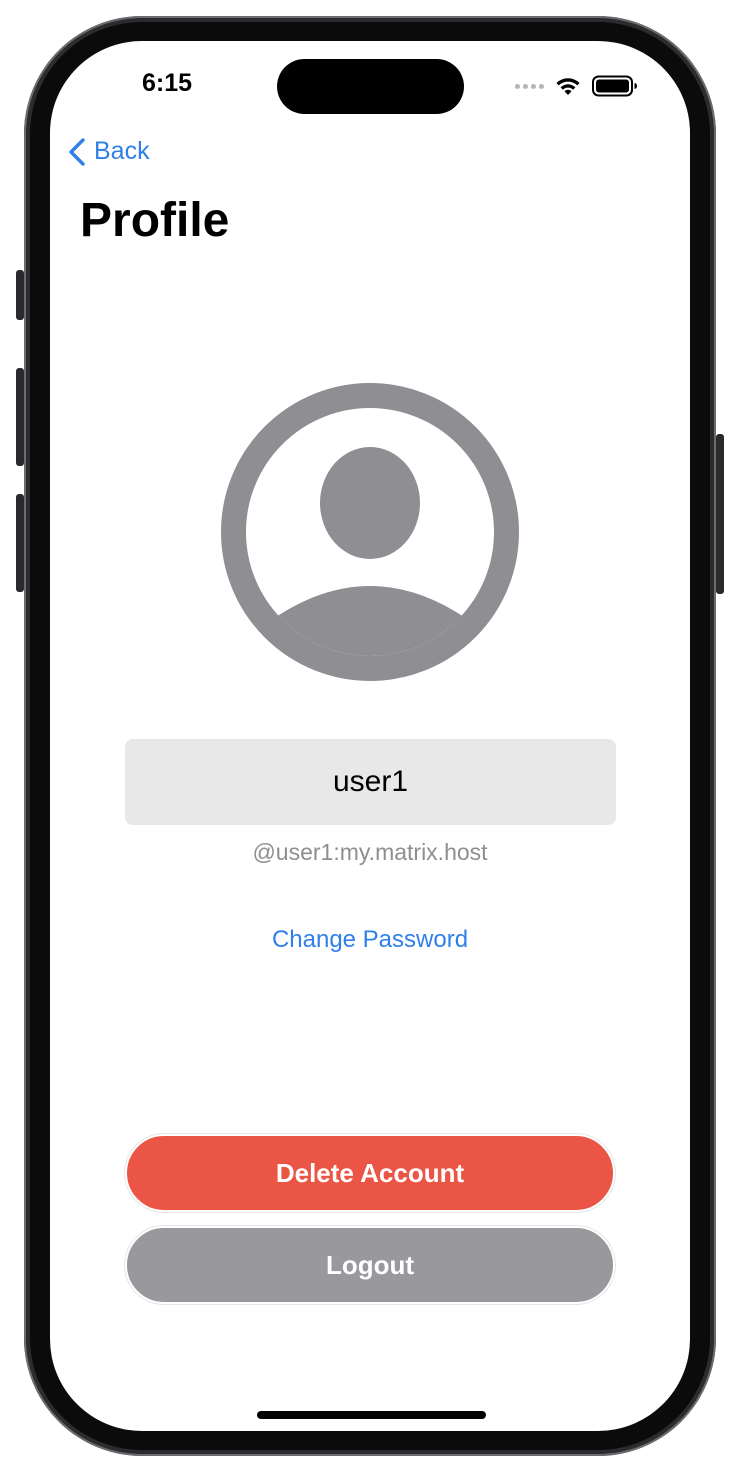 The height and width of the screenshot is (1470, 733). I want to click on delete-account-button: Delete Account, so click(370, 1173).